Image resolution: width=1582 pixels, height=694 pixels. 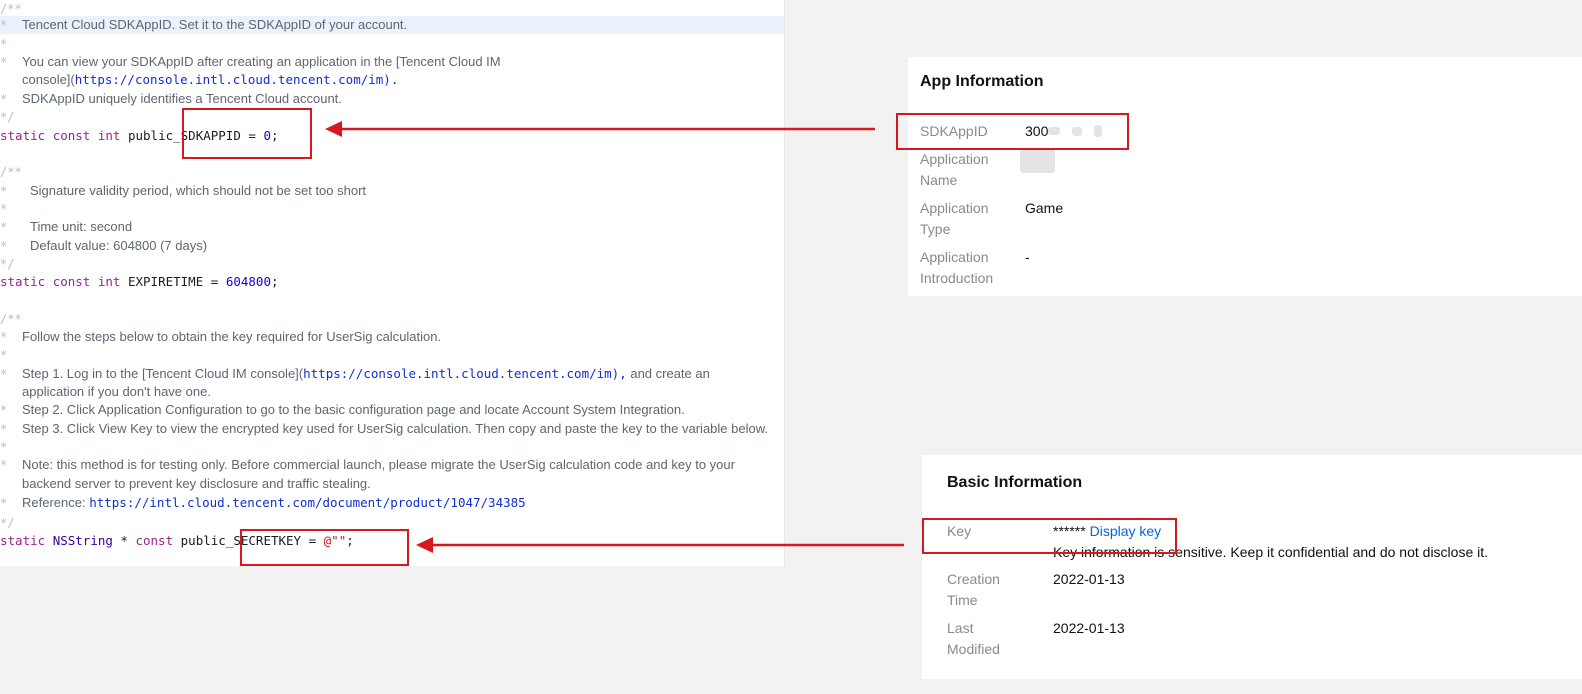 What do you see at coordinates (973, 638) in the screenshot?
I see `last-modified-label: Last Modified` at bounding box center [973, 638].